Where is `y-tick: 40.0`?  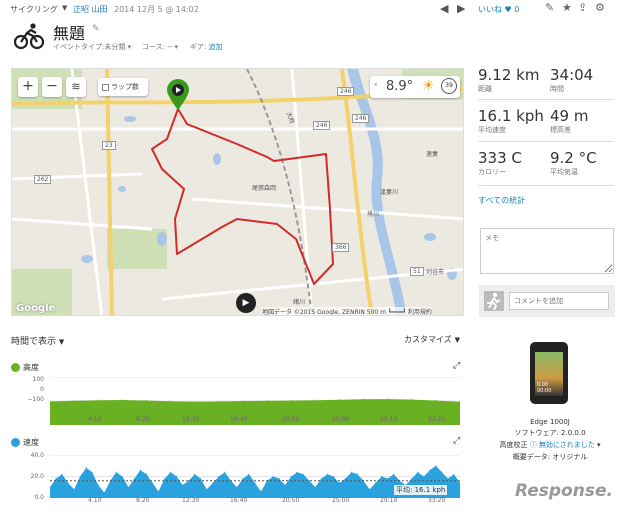 y-tick: 40.0 is located at coordinates (37, 455).